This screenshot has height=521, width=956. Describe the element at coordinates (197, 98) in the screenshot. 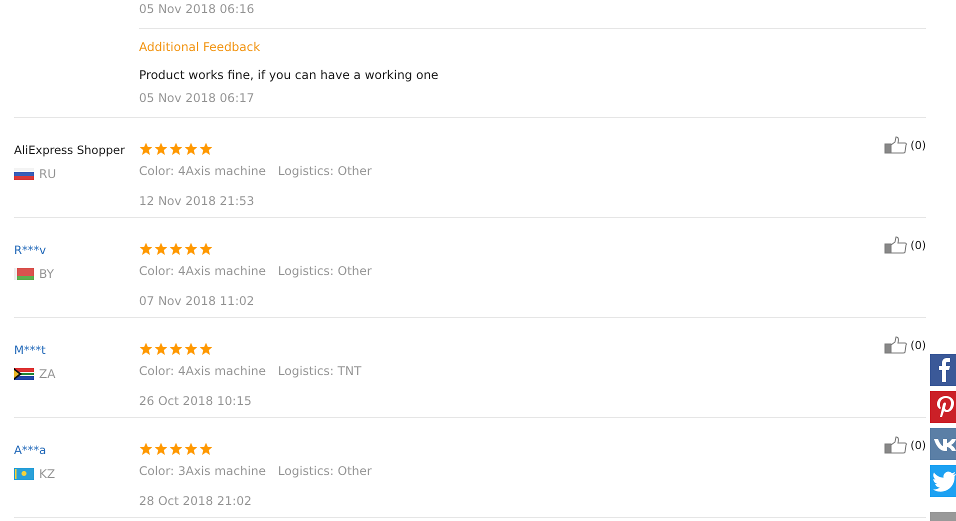

I see `feedback-date: 05 Nov 2018 06:17` at that location.